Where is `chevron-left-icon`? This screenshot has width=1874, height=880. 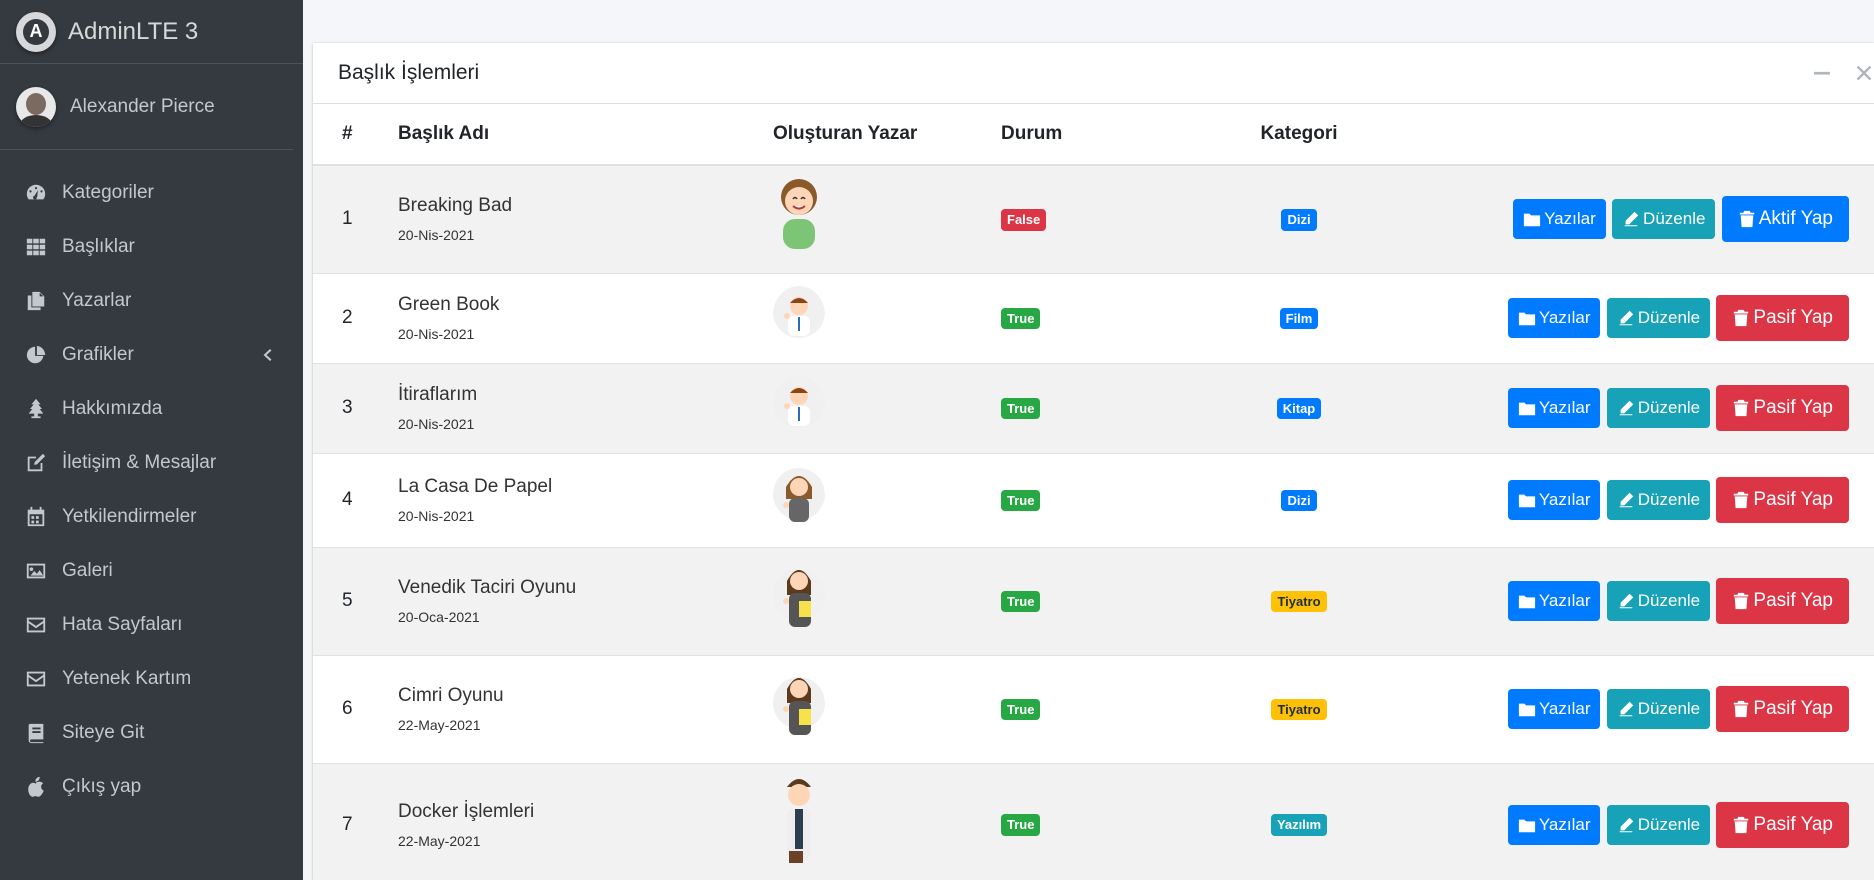 chevron-left-icon is located at coordinates (267, 355).